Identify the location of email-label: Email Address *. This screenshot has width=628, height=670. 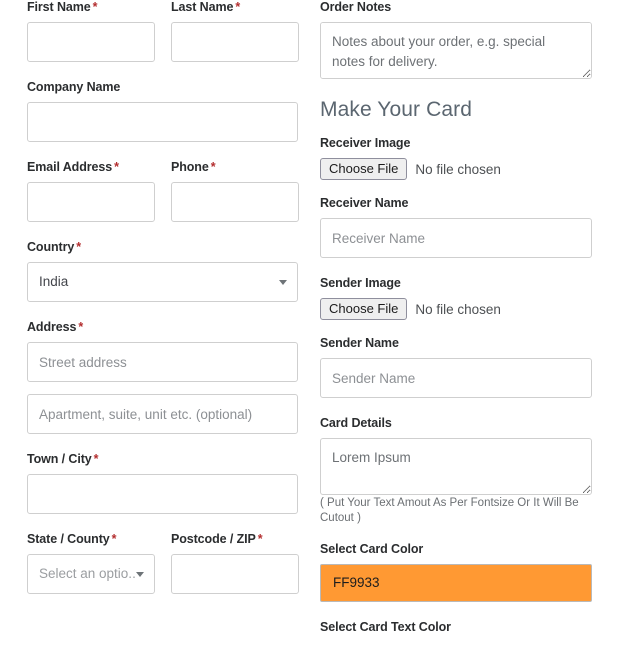
(91, 167).